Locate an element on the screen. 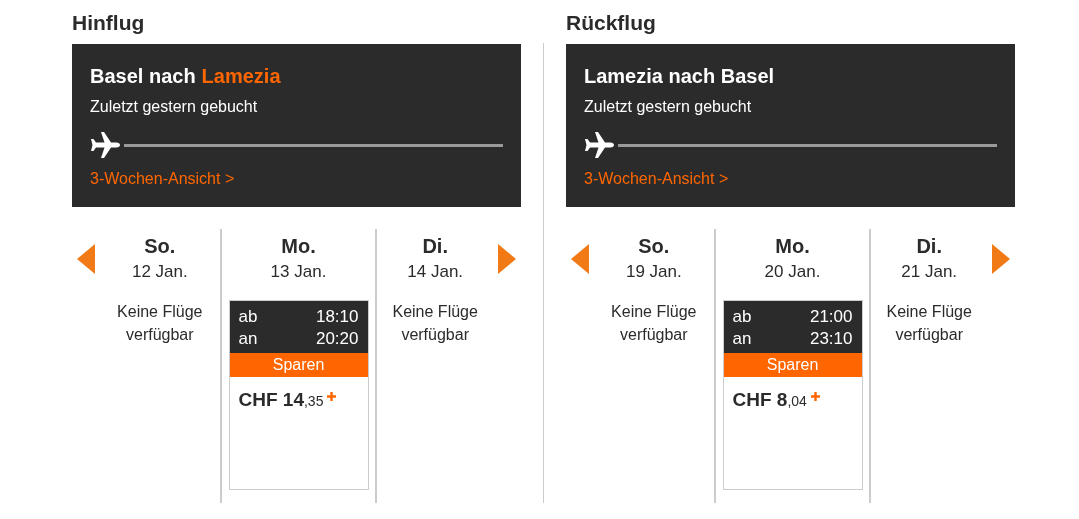  route-title: Lamezia nach Basel is located at coordinates (680, 76).